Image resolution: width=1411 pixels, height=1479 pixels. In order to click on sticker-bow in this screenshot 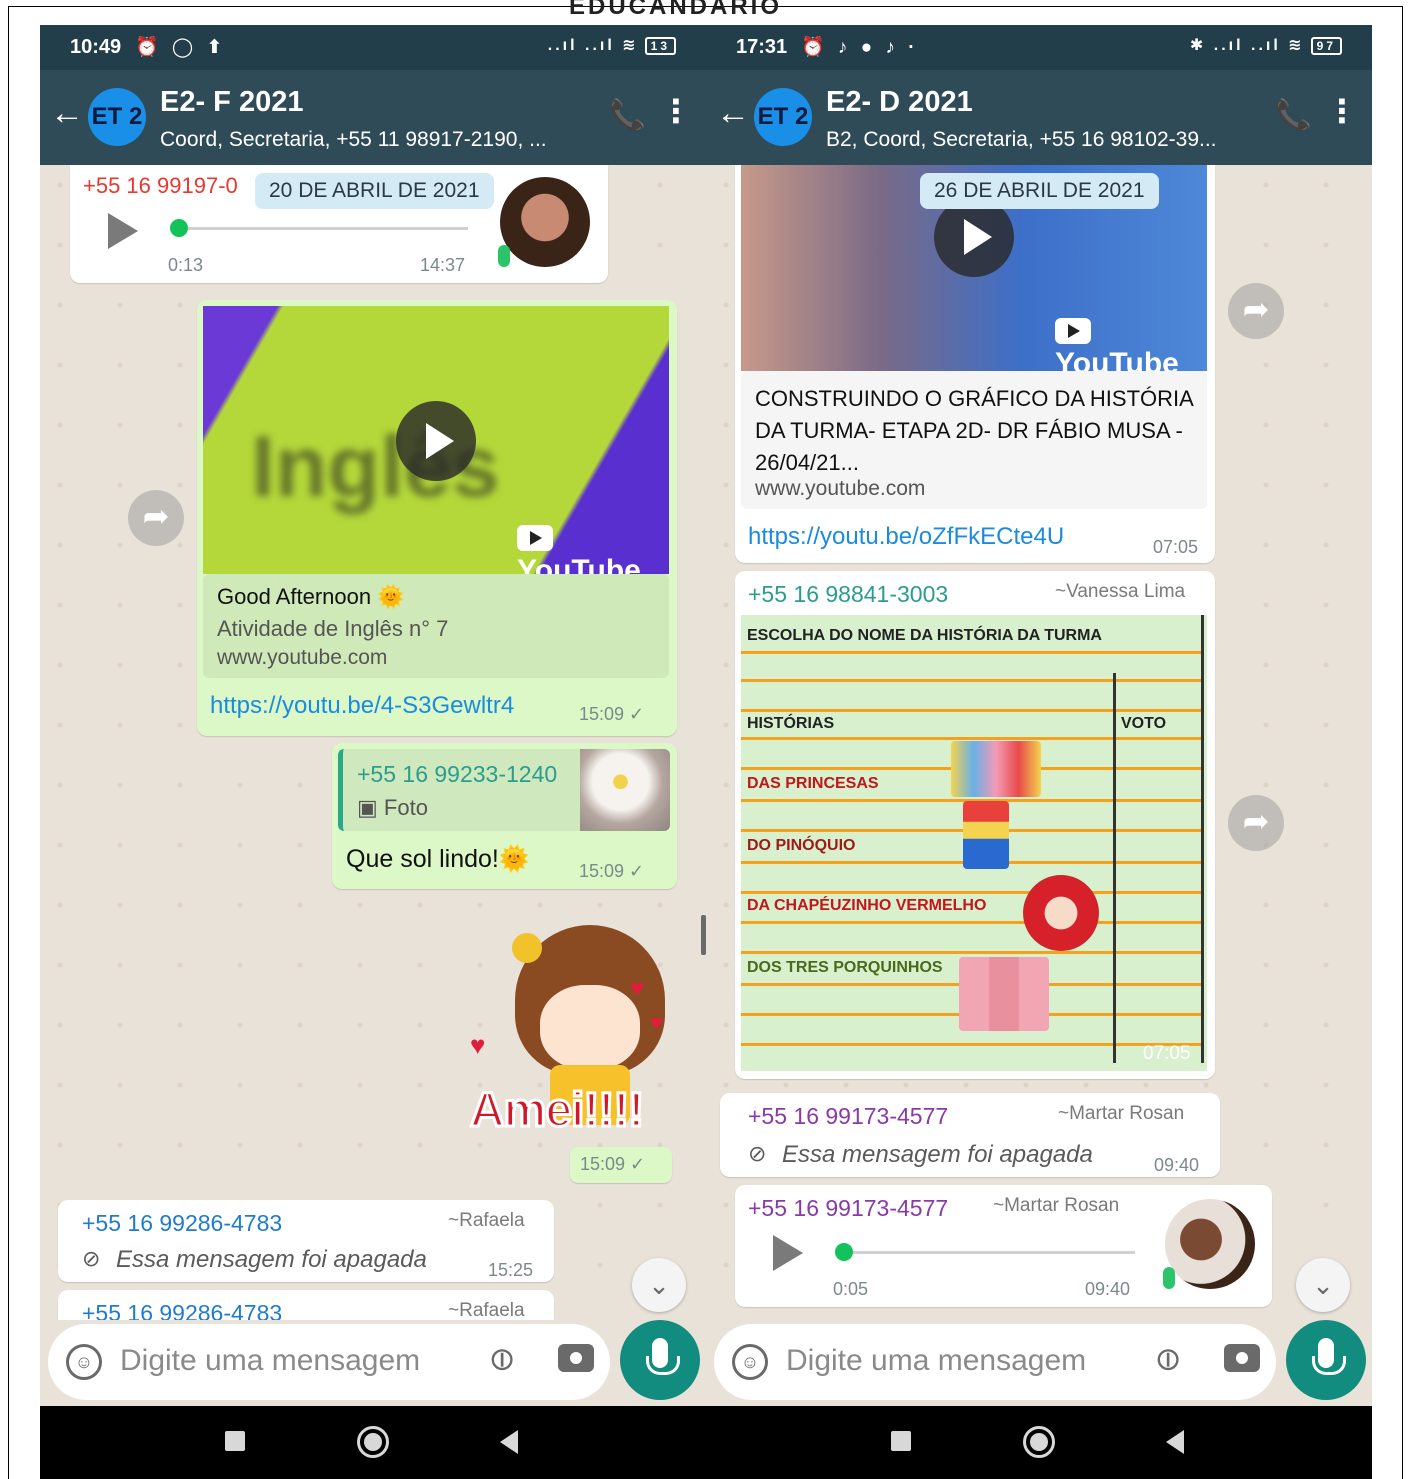, I will do `click(527, 948)`.